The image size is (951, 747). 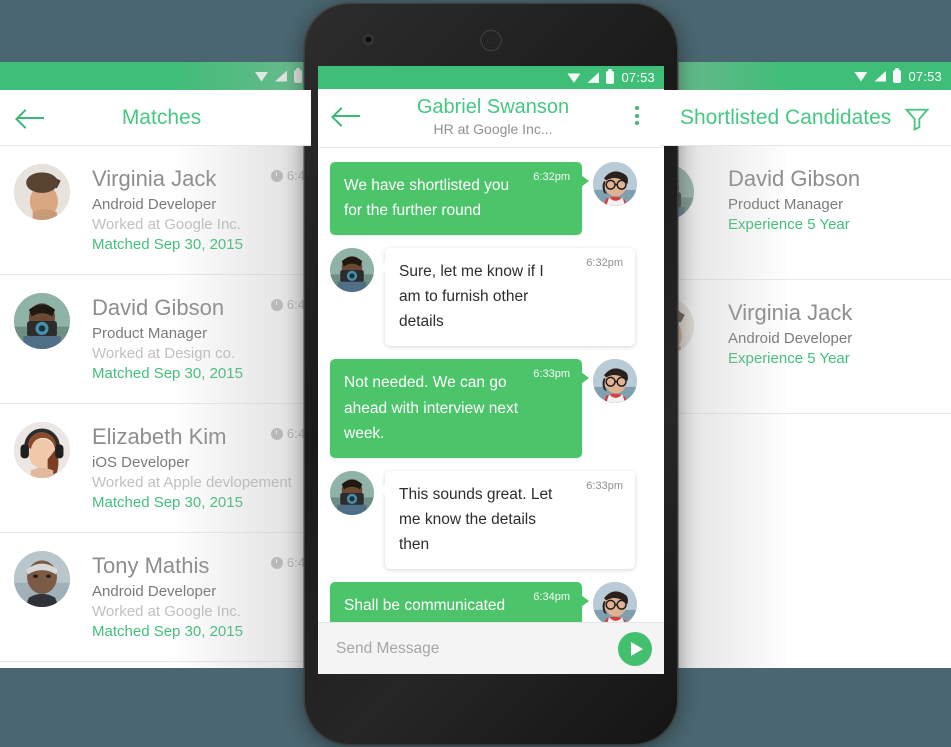 I want to click on match-name: David Gibson, so click(x=158, y=307).